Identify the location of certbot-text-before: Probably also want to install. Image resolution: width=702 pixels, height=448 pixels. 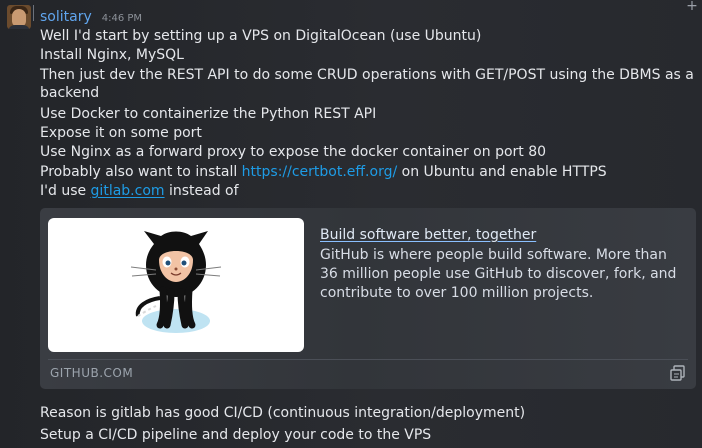
(141, 172).